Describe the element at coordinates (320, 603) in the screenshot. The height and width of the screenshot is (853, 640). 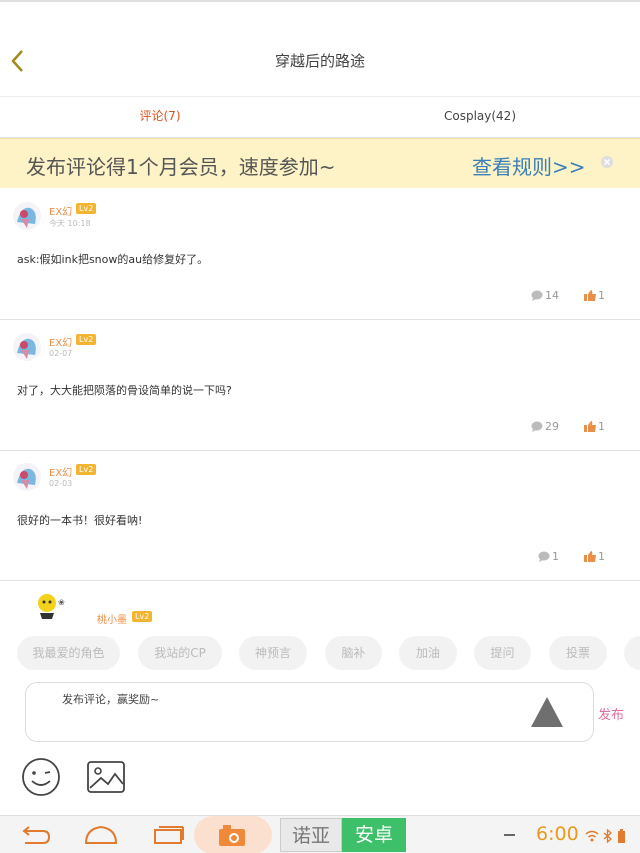
I see `comment-item: ❀ 桃小墨 Lv2` at that location.